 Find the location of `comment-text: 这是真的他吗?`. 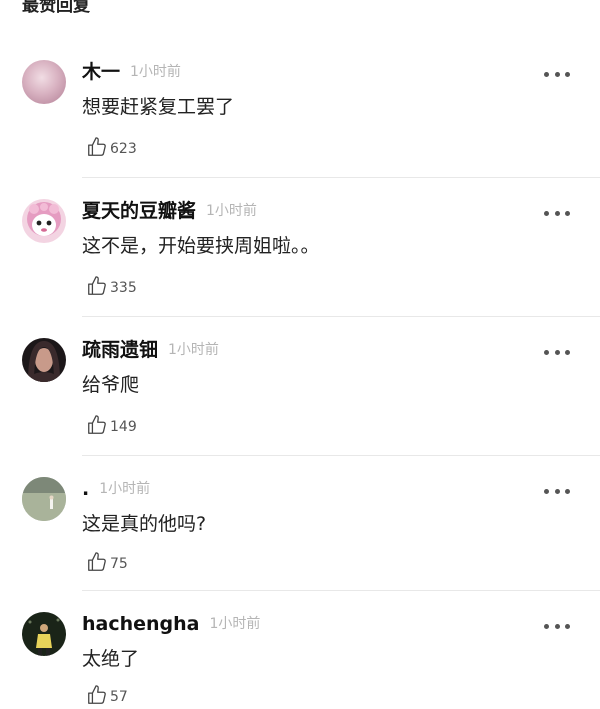

comment-text: 这是真的他吗? is located at coordinates (144, 524).